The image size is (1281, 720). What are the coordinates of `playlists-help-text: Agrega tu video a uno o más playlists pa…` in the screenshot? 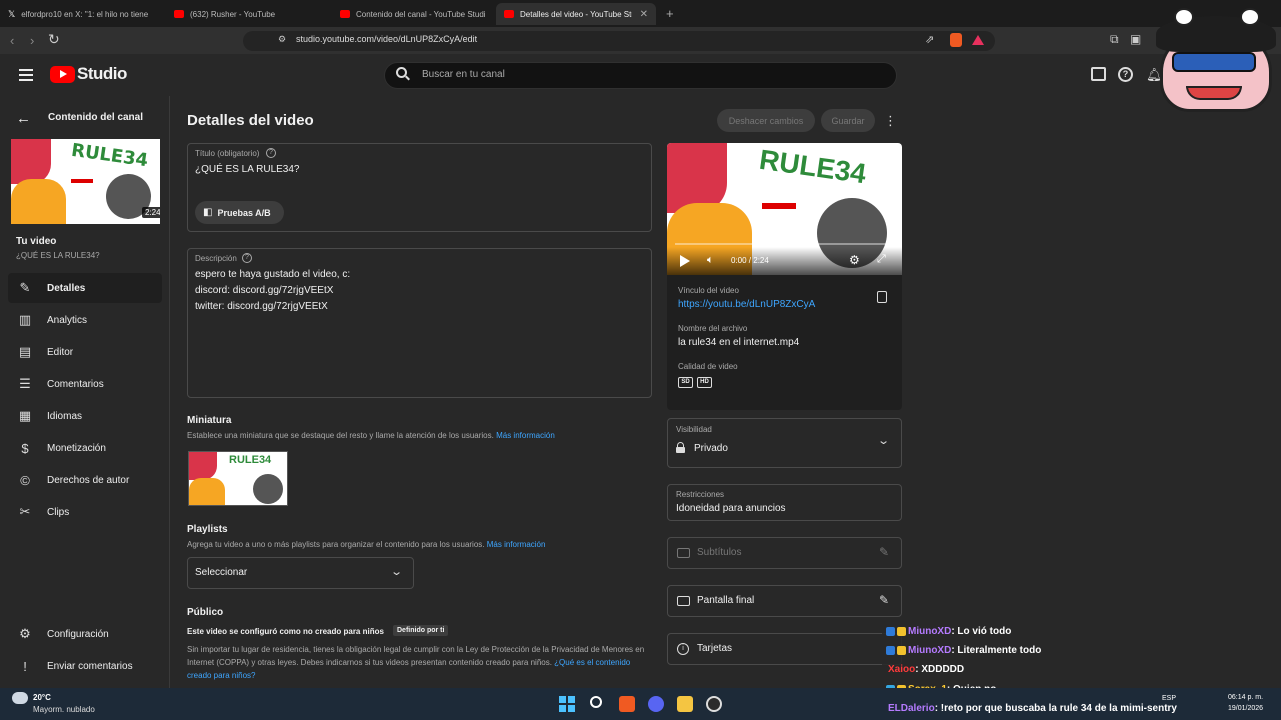 It's located at (336, 544).